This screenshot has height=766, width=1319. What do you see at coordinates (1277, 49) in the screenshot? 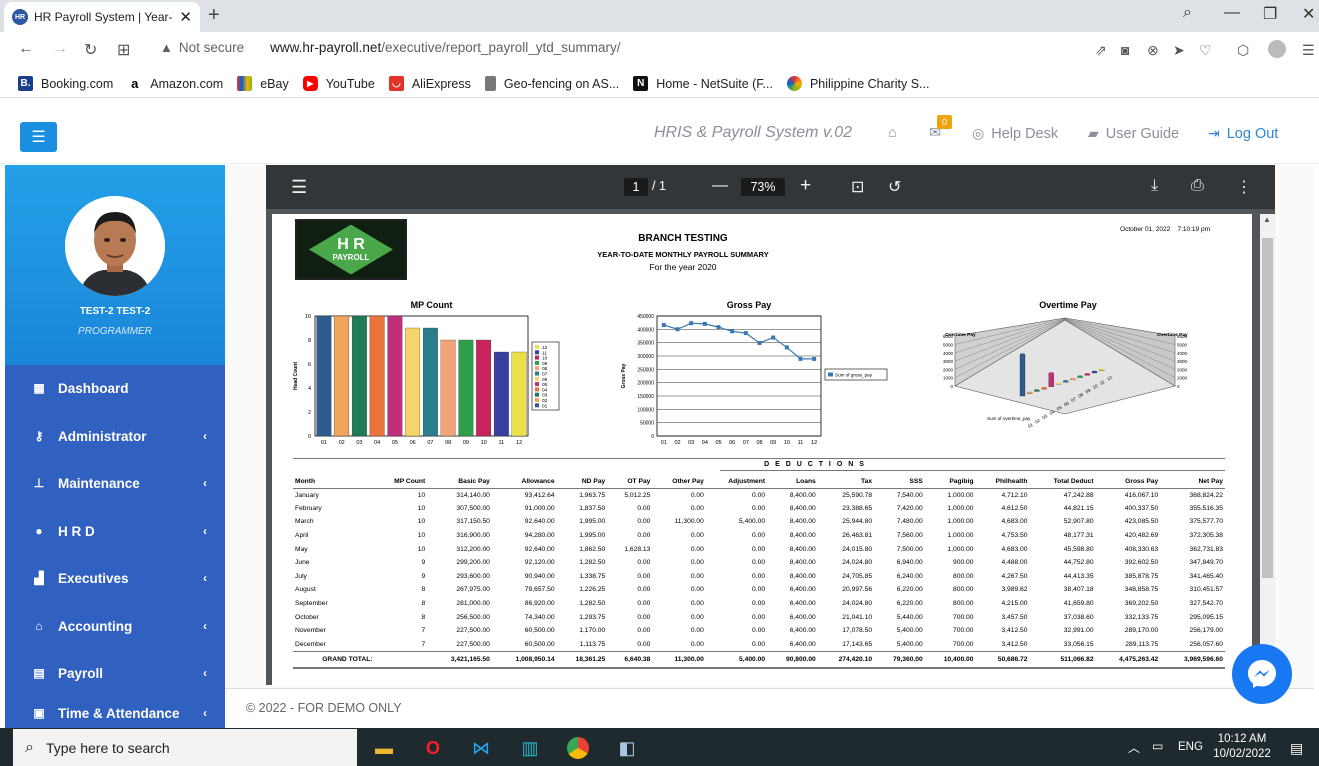
I see `profile-icon` at bounding box center [1277, 49].